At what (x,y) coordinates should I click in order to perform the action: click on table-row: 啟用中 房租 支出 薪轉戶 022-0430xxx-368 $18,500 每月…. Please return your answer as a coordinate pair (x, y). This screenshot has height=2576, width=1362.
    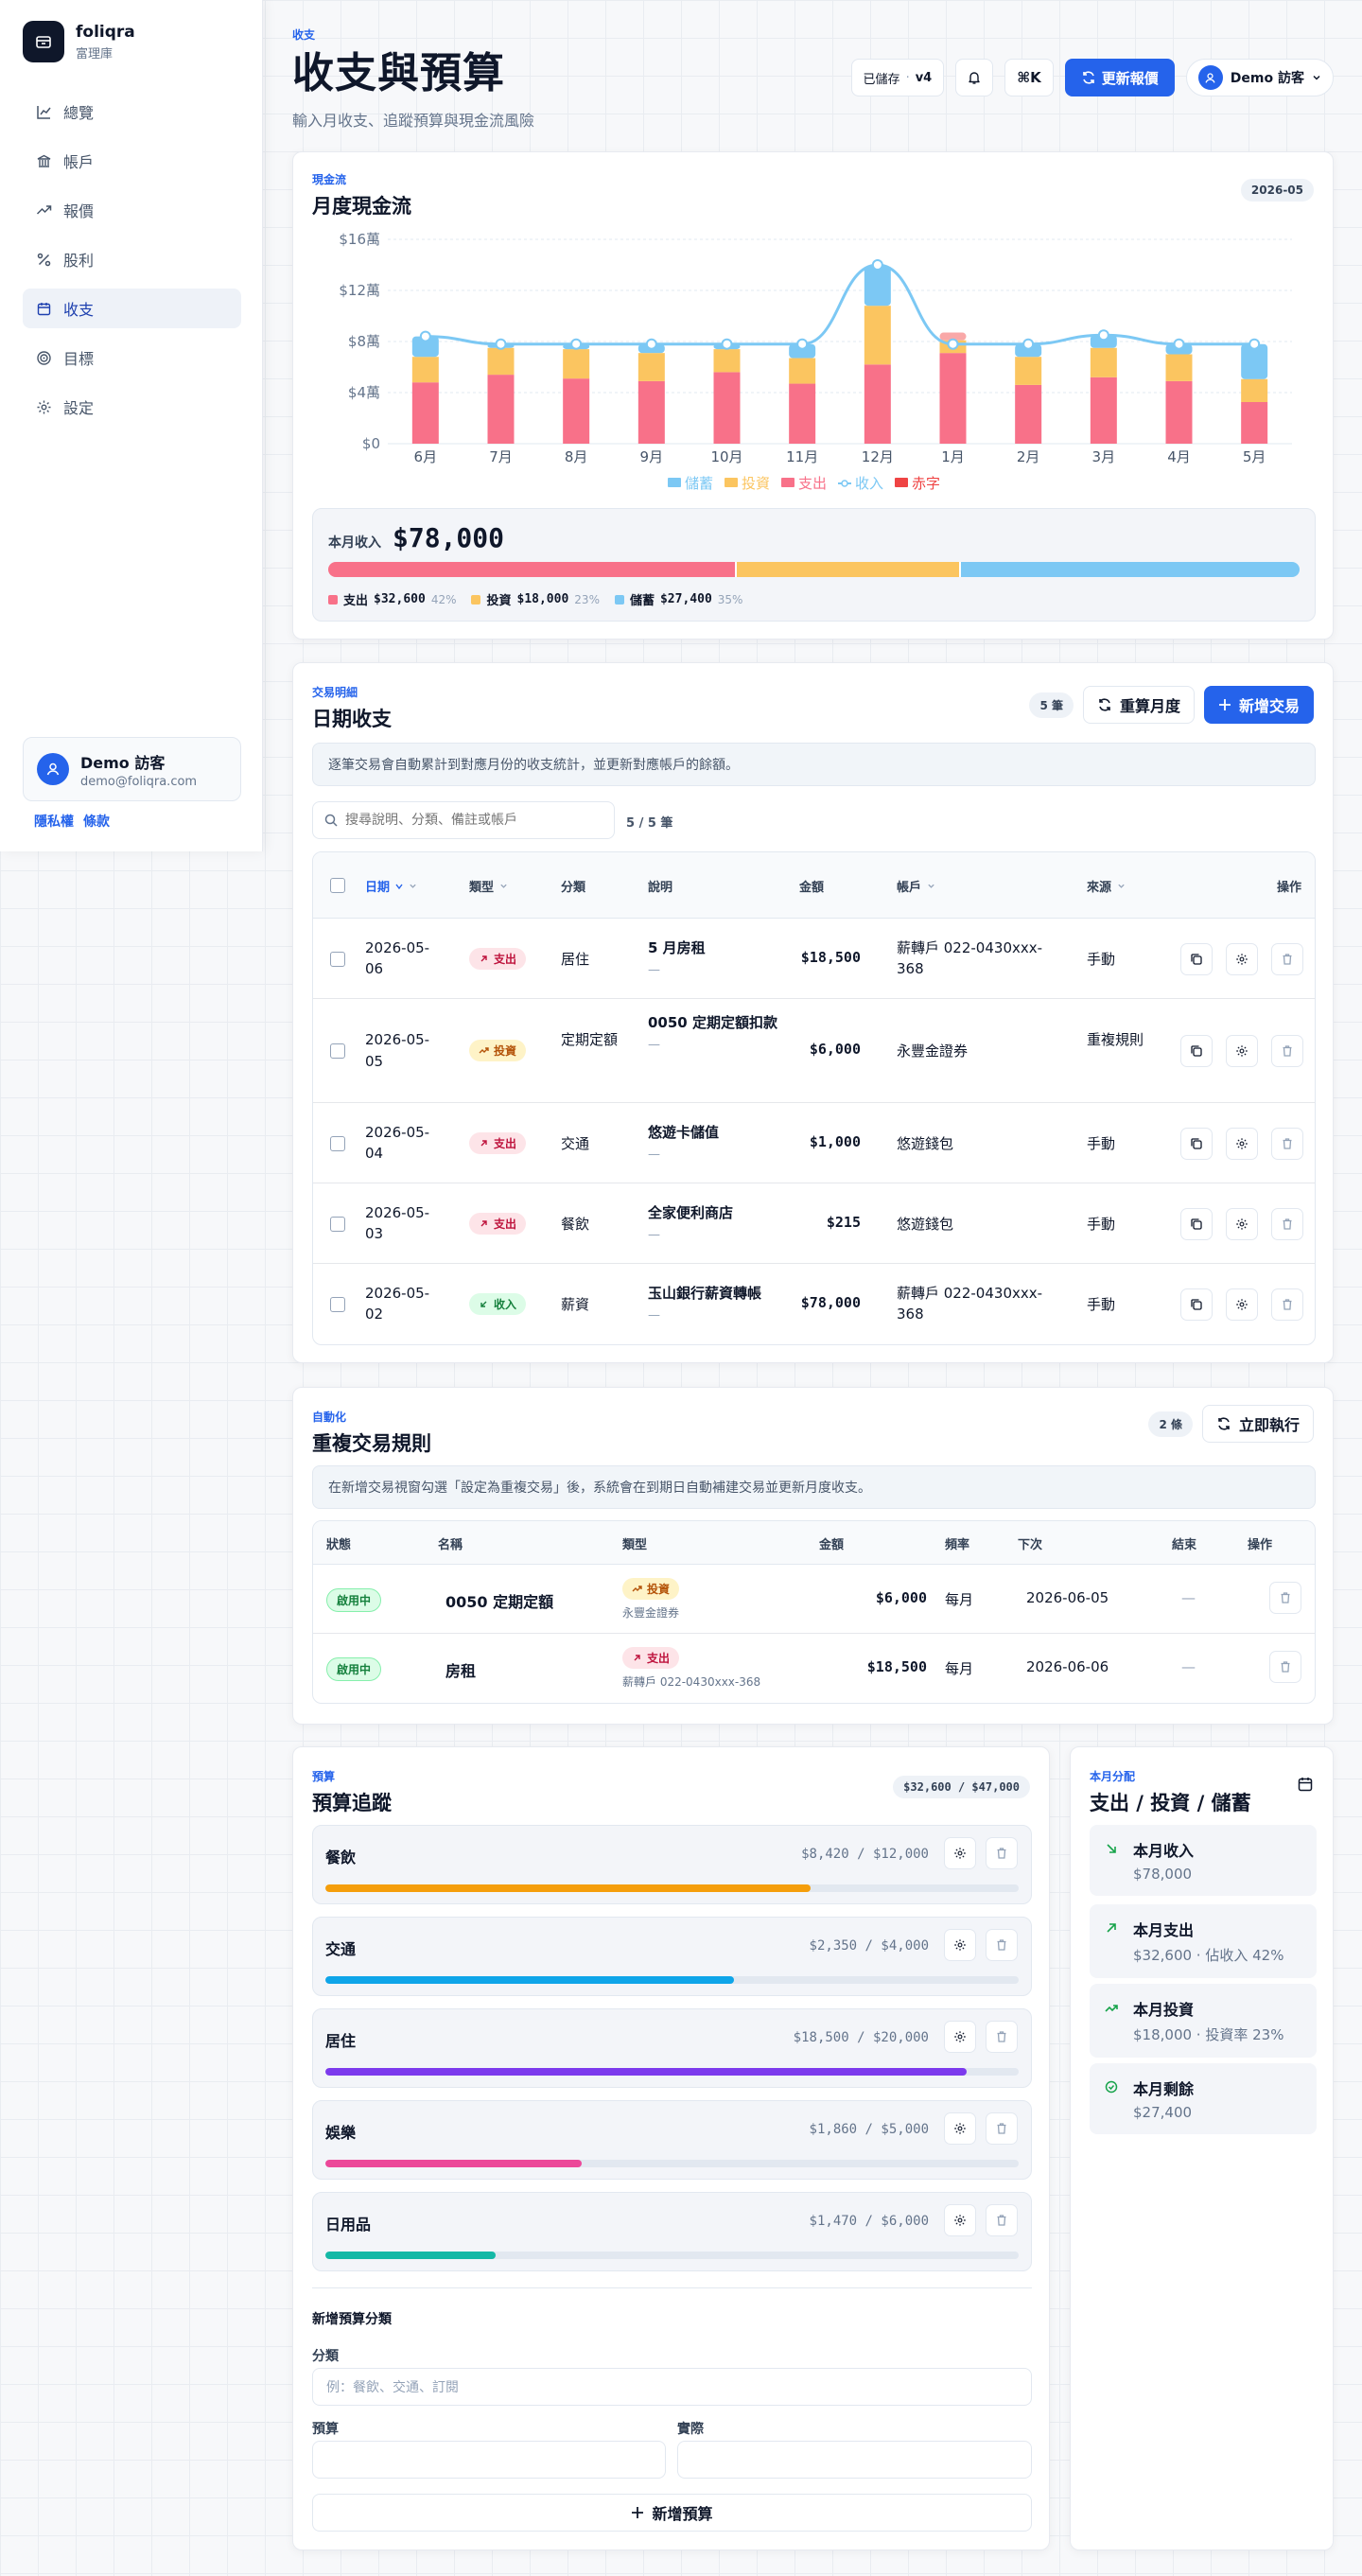
    Looking at the image, I should click on (814, 1669).